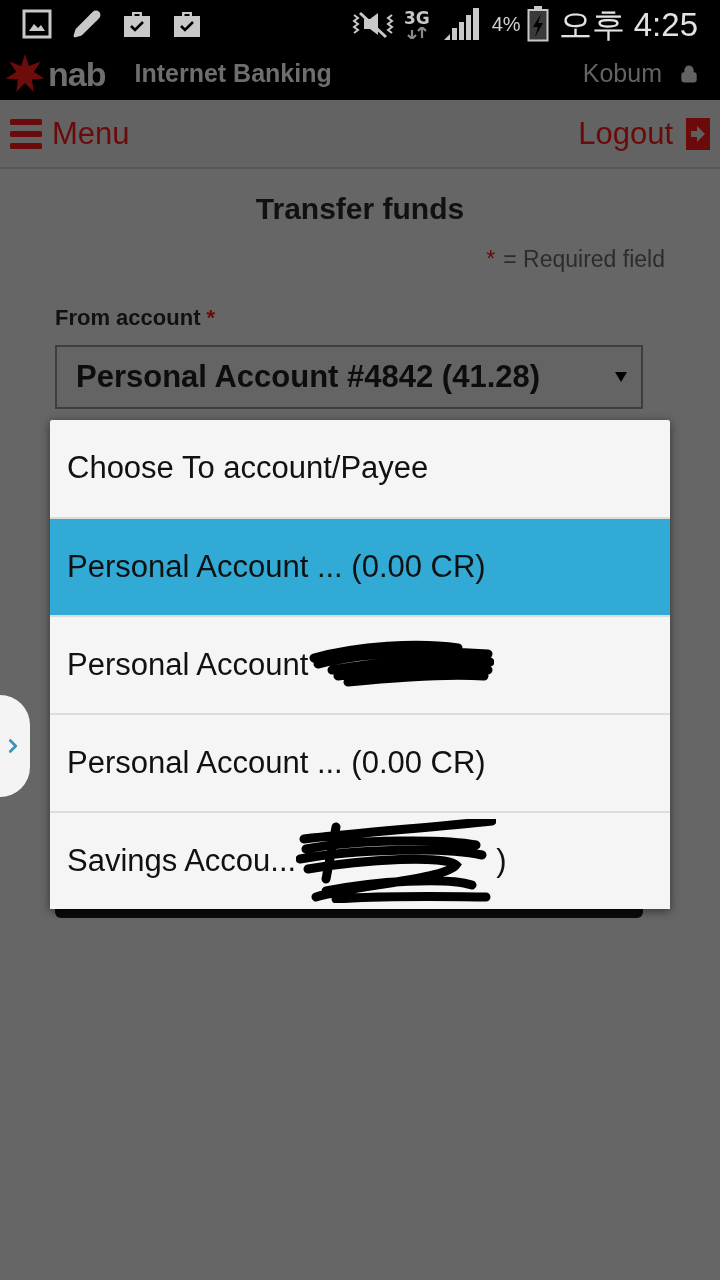 This screenshot has width=720, height=1280. What do you see at coordinates (360, 209) in the screenshot?
I see `page-title: Transfer funds` at bounding box center [360, 209].